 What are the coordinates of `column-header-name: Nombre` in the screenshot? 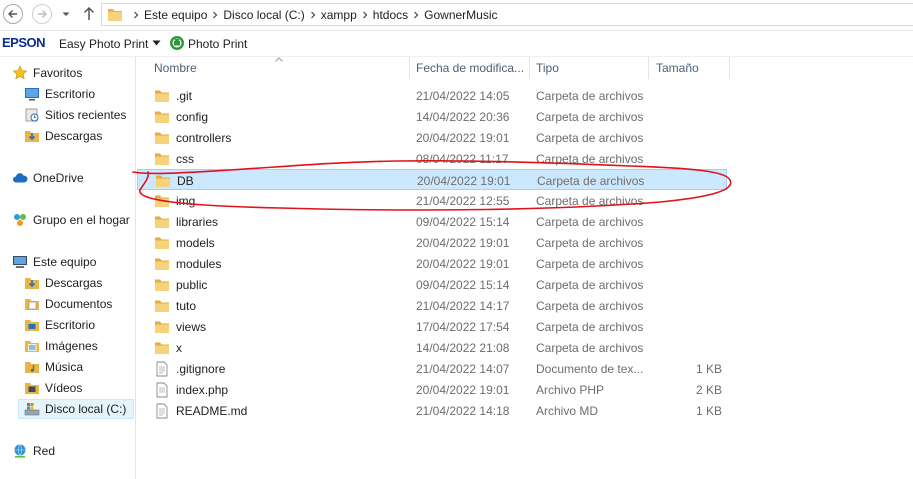 It's located at (281, 68).